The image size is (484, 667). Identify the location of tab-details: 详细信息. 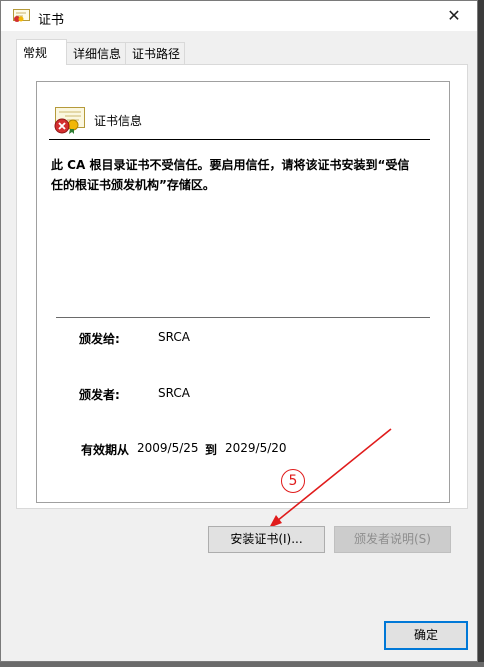
(96, 53).